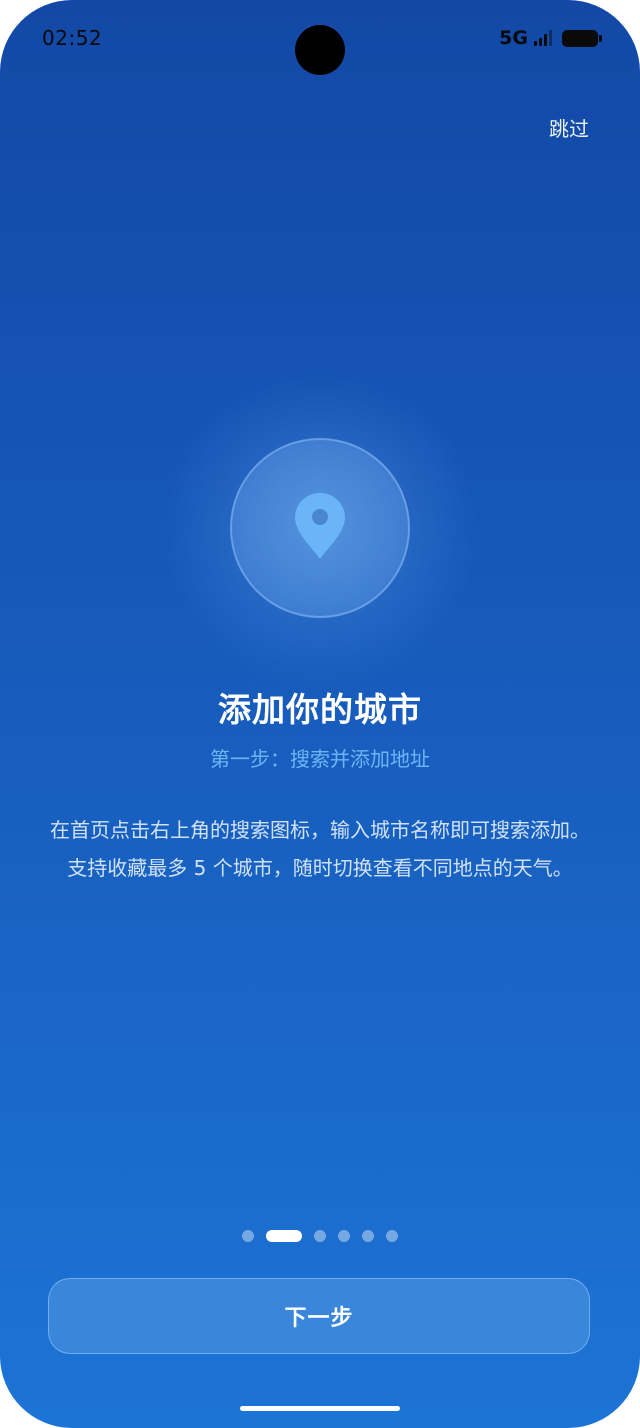 The image size is (640, 1428). I want to click on status-indicators: 5G, so click(550, 38).